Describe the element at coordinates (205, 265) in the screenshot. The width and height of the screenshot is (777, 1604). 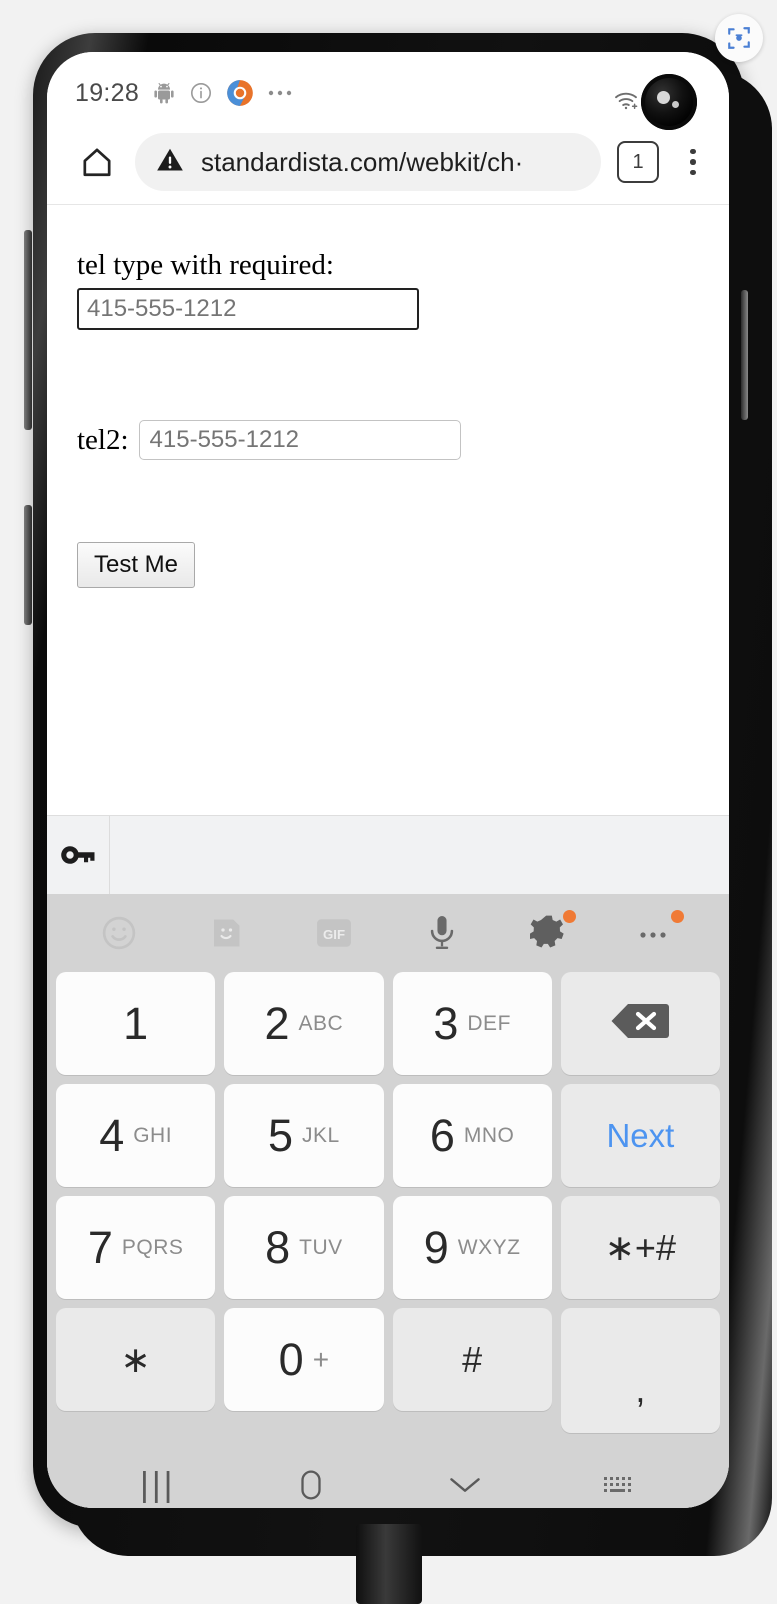
I see `tel1-label: tel type with required:` at that location.